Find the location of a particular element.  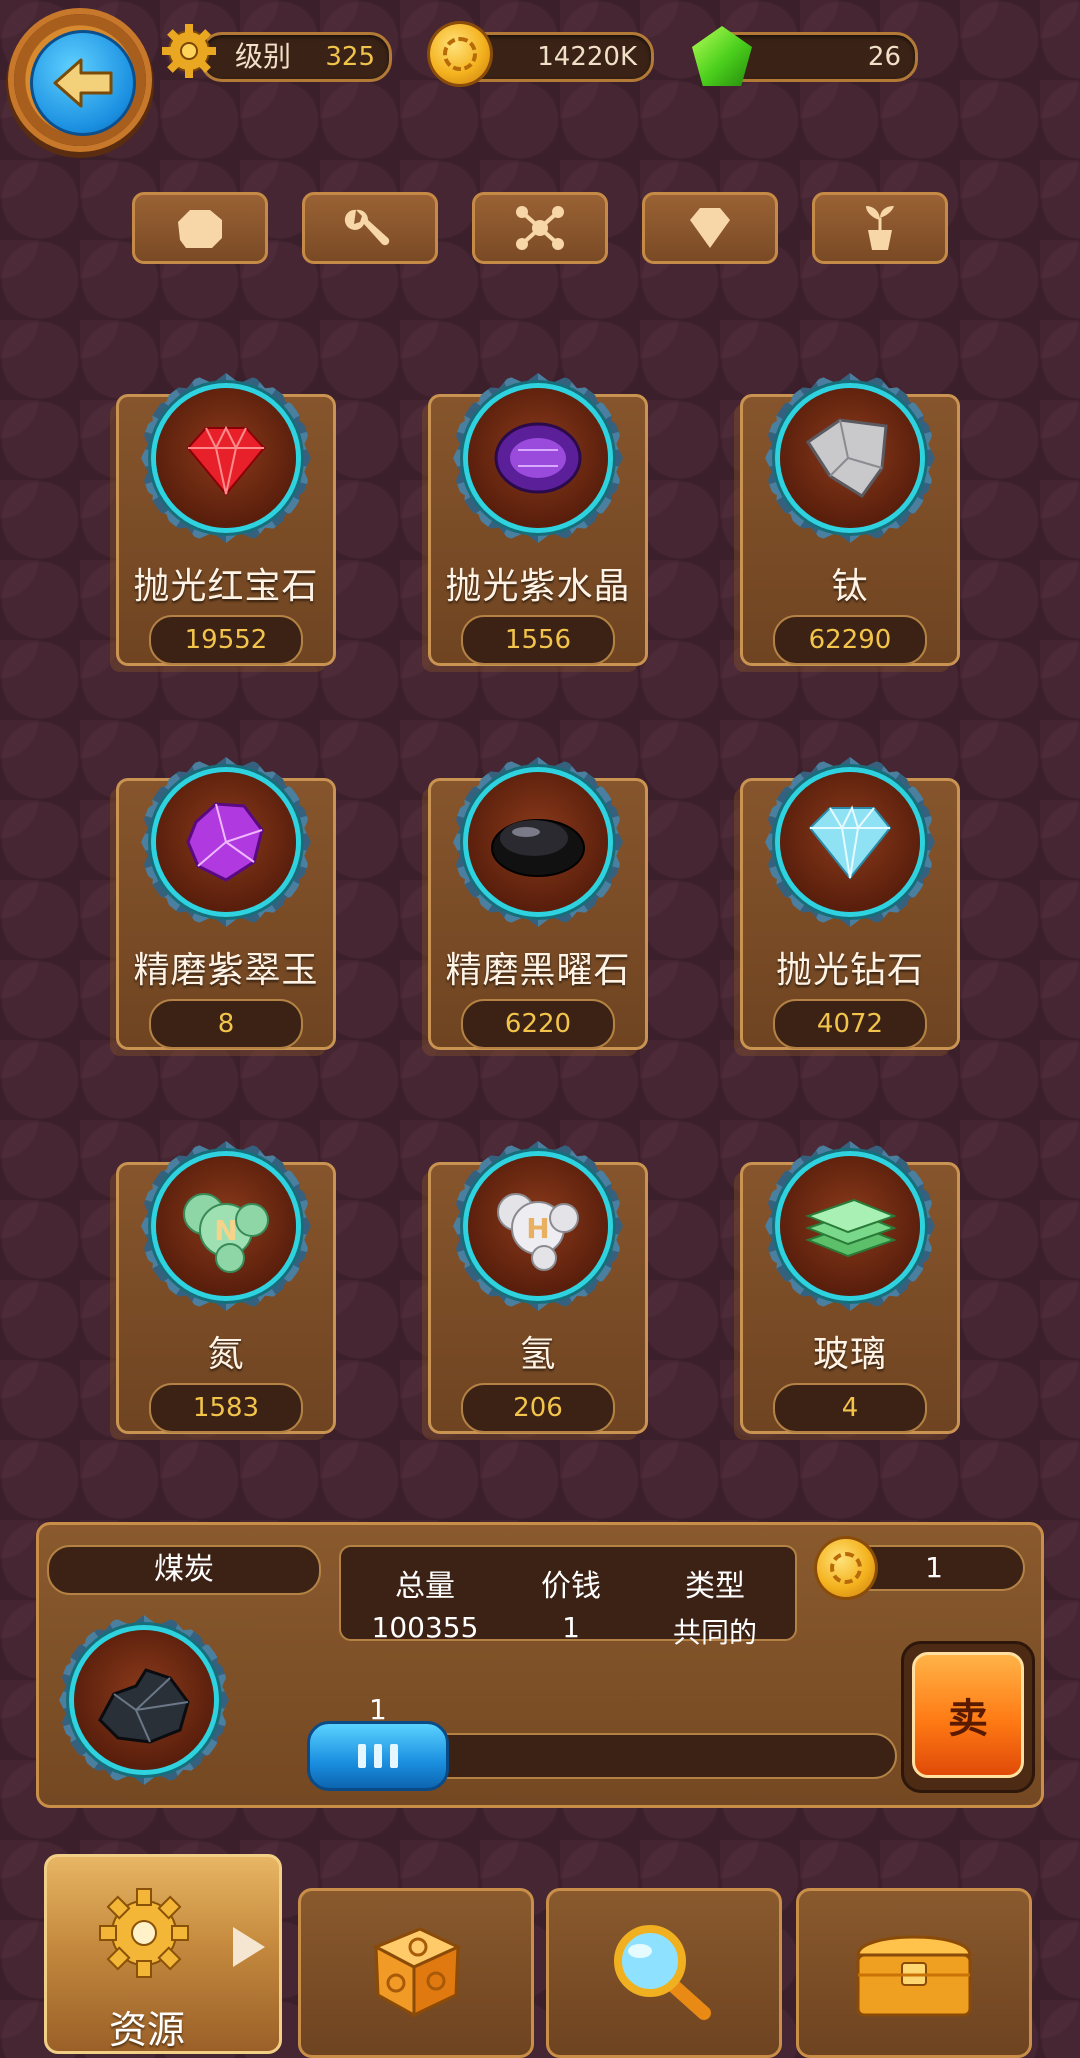

magnifier-icon is located at coordinates (662, 1972).